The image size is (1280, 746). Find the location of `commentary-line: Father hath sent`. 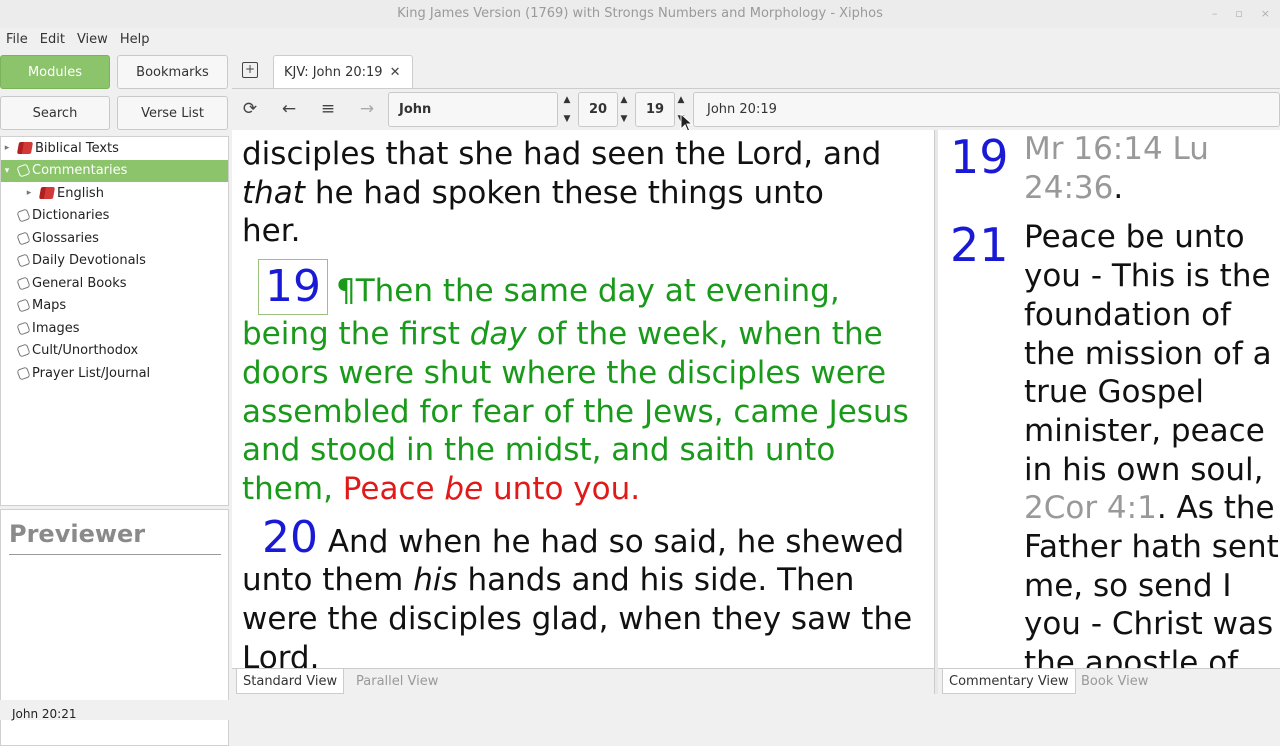

commentary-line: Father hath sent is located at coordinates (1151, 547).